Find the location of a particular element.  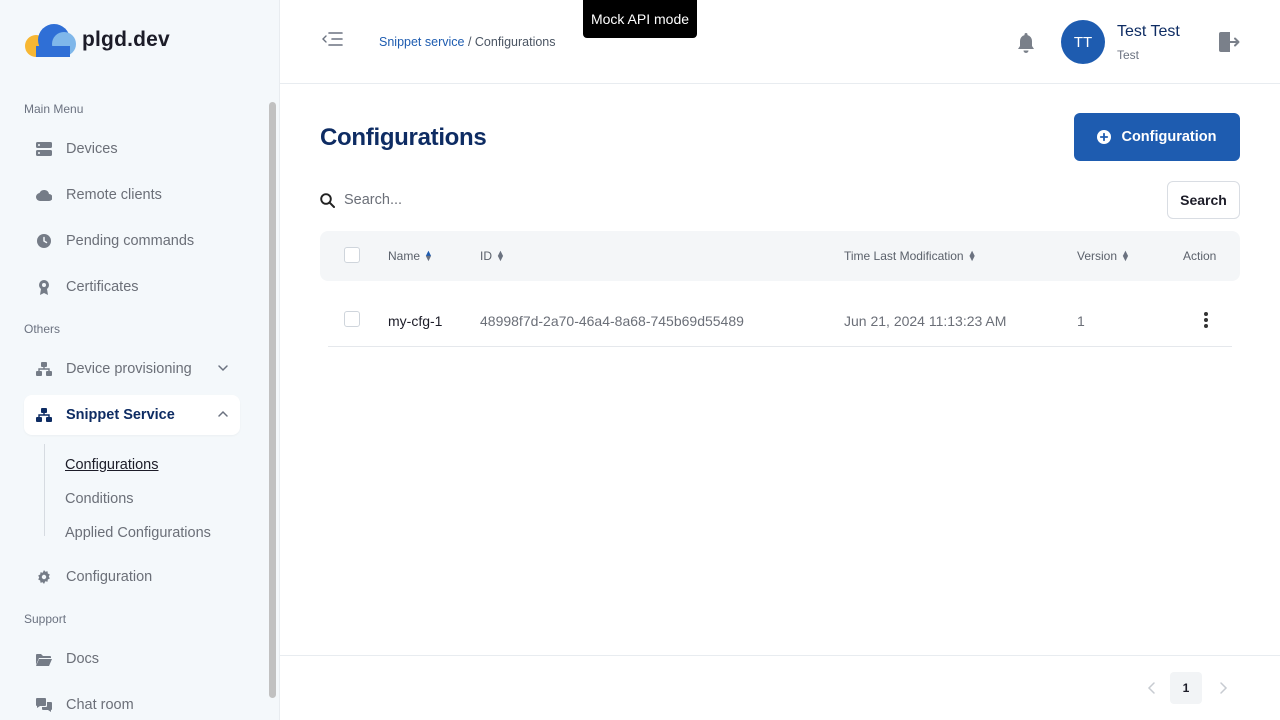

logout-icon is located at coordinates (1228, 42).